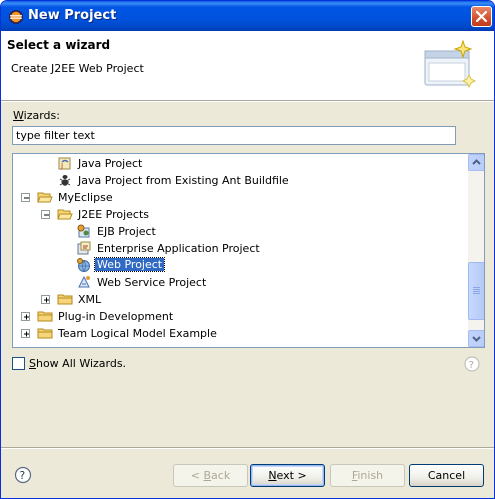  I want to click on tree-item-web-project: Web Project, so click(240, 265).